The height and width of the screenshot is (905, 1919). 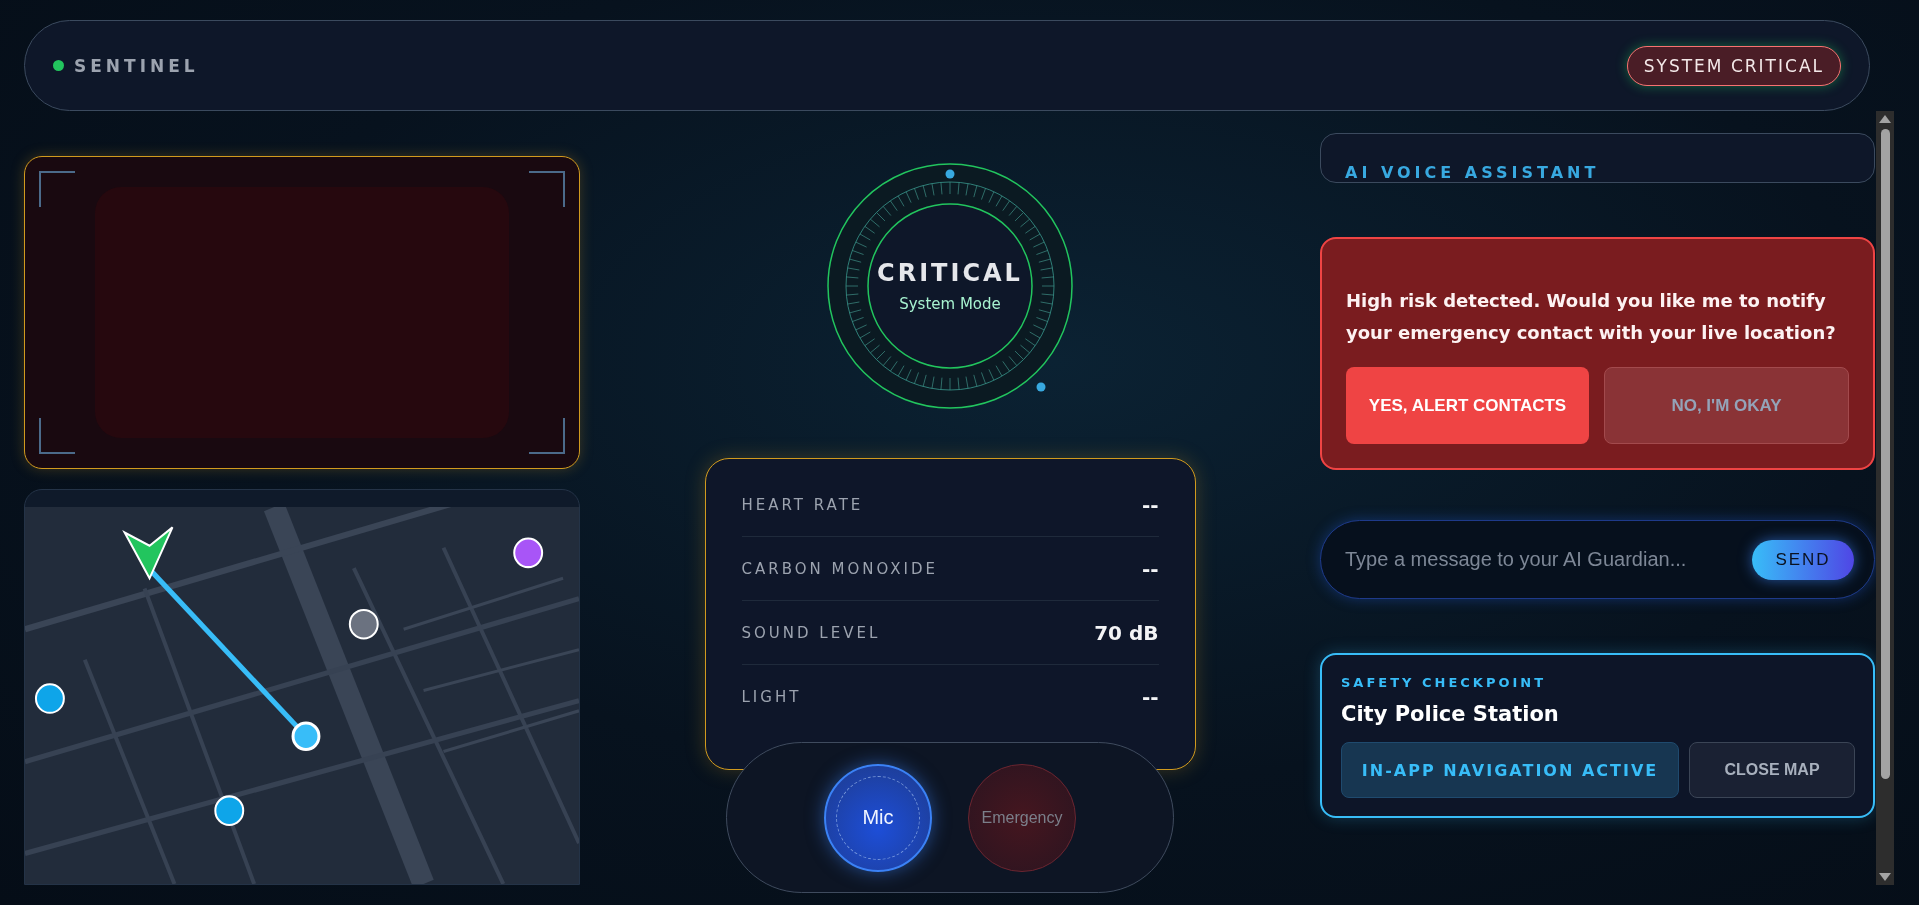 I want to click on emergency-button: Emergency, so click(x=1022, y=817).